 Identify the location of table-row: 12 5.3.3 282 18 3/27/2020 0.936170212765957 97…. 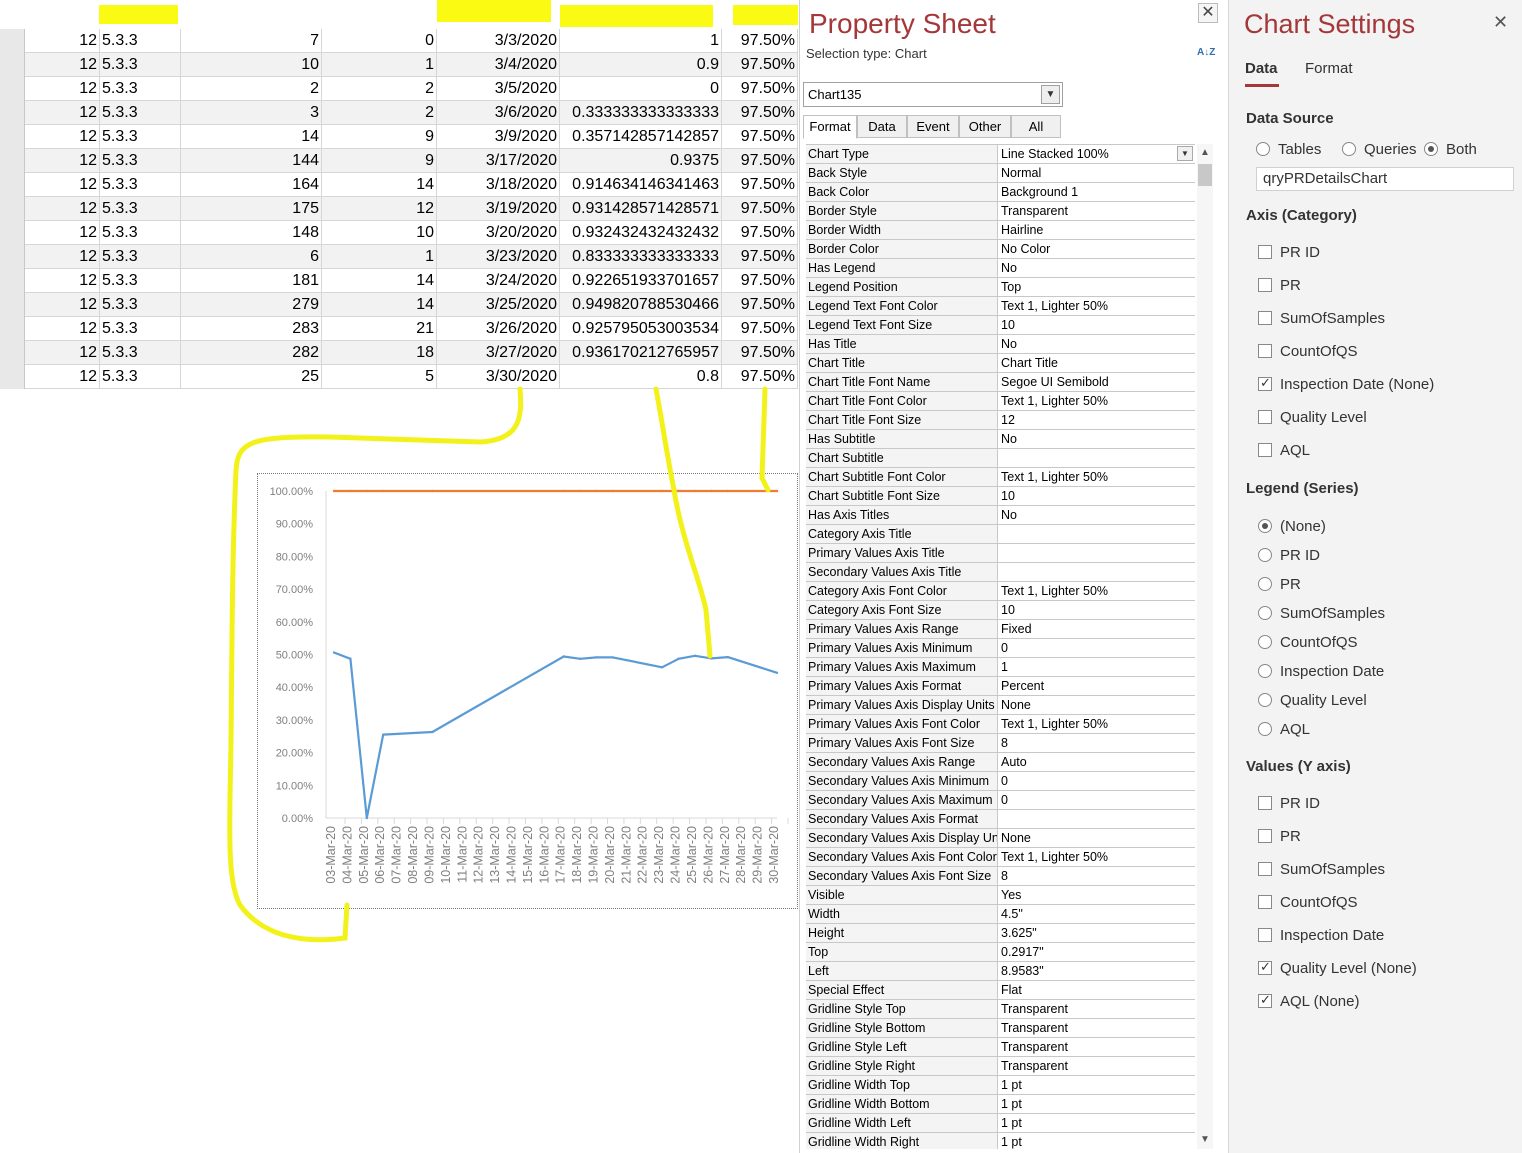
(399, 353).